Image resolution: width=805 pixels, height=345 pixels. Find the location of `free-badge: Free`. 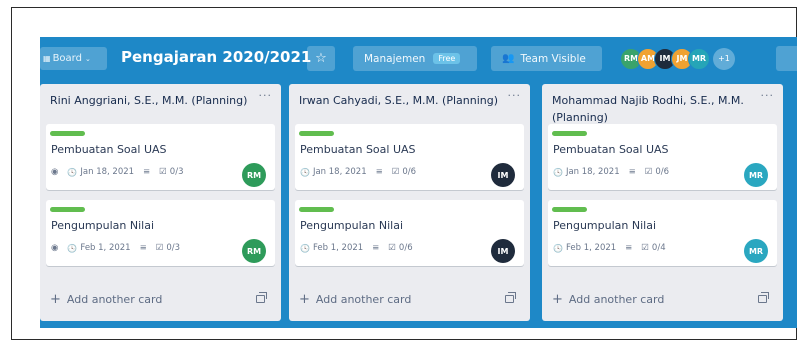

free-badge: Free is located at coordinates (447, 58).